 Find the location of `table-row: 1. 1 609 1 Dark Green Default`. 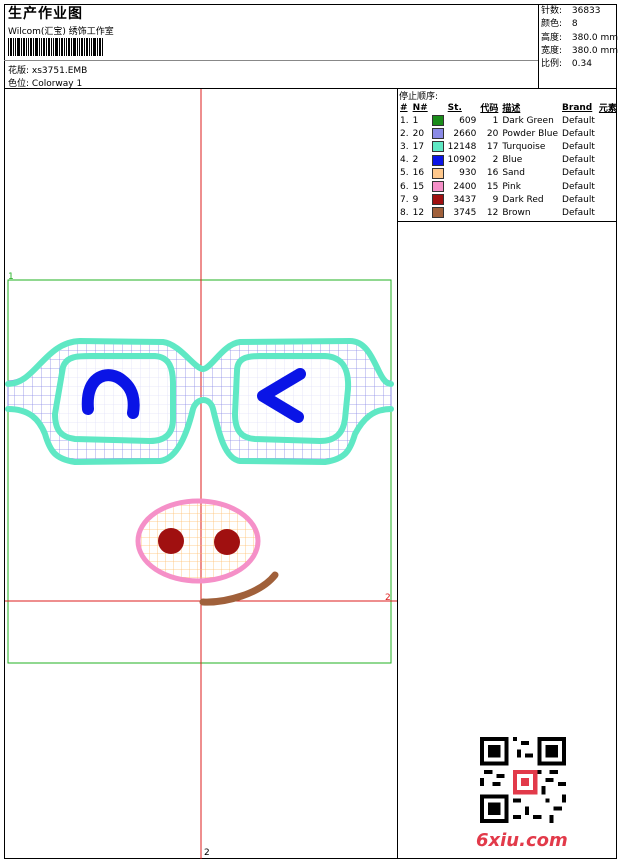

table-row: 1. 1 609 1 Dark Green Default is located at coordinates (508, 120).